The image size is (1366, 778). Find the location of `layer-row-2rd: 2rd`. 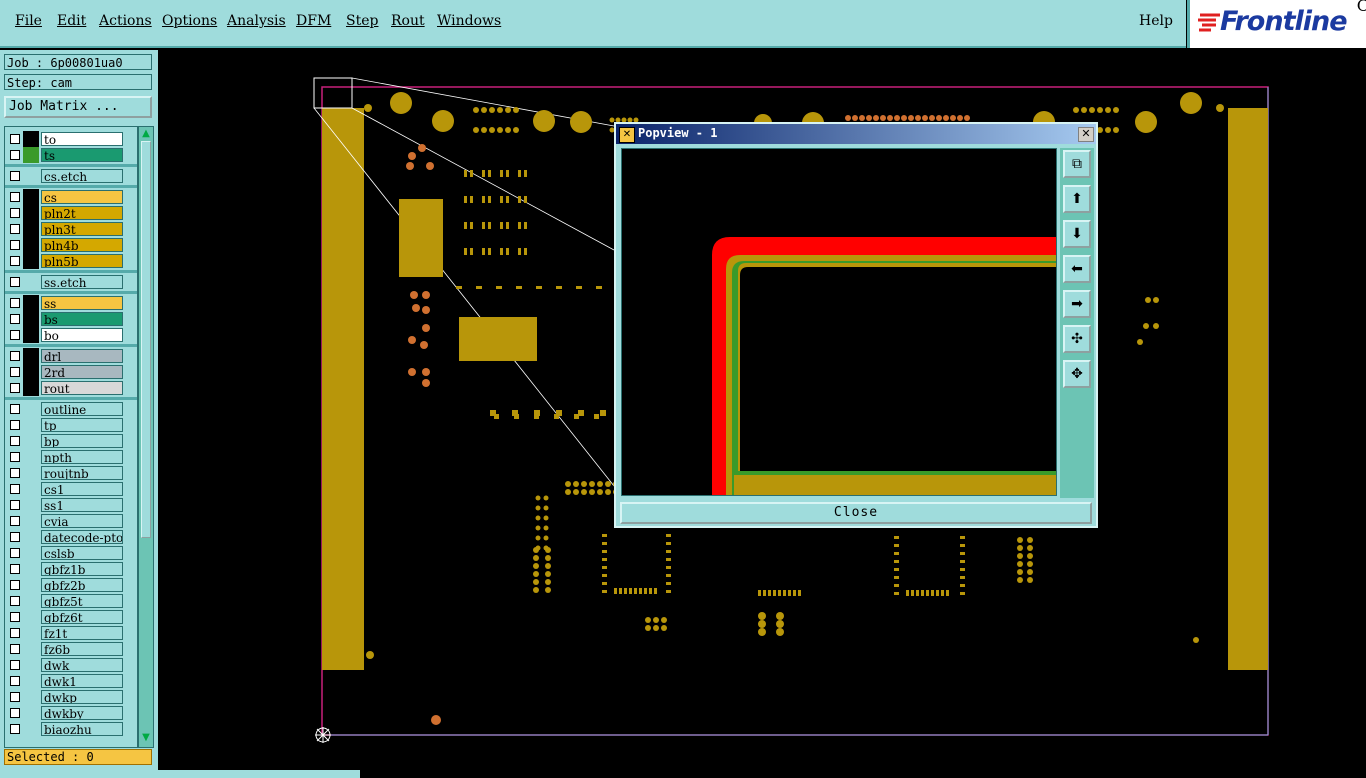

layer-row-2rd: 2rd is located at coordinates (71, 372).